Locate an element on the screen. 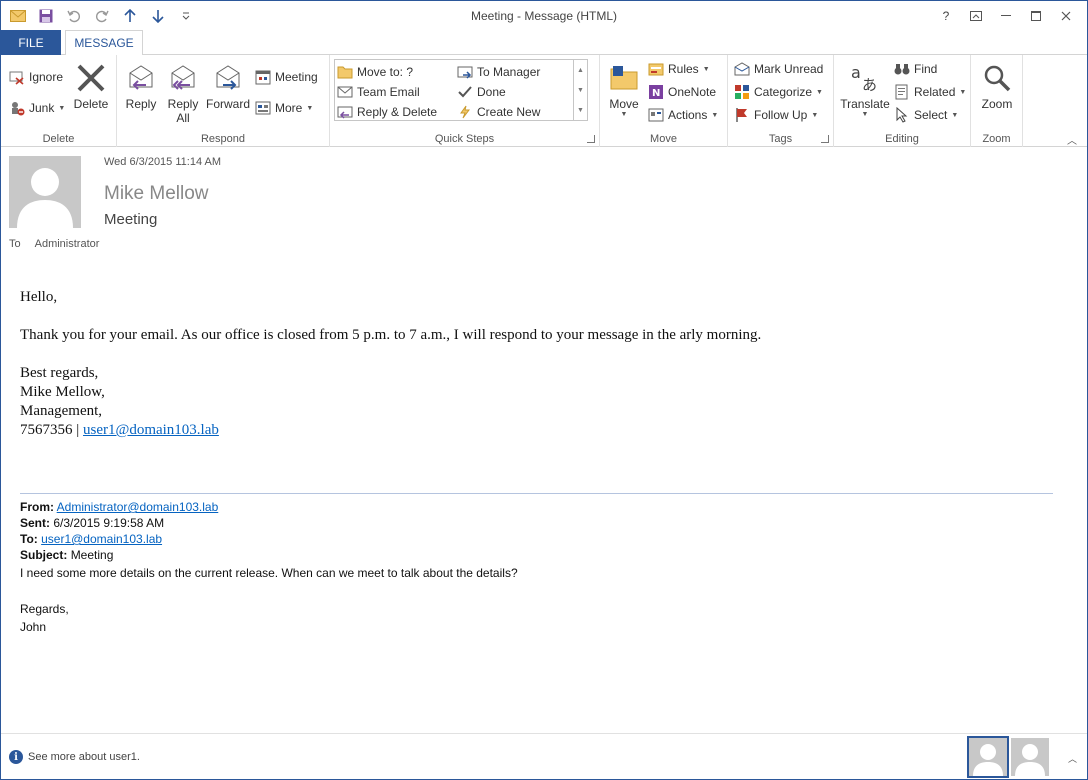 The image size is (1088, 780). select-button: Select ▼ is located at coordinates (926, 115).